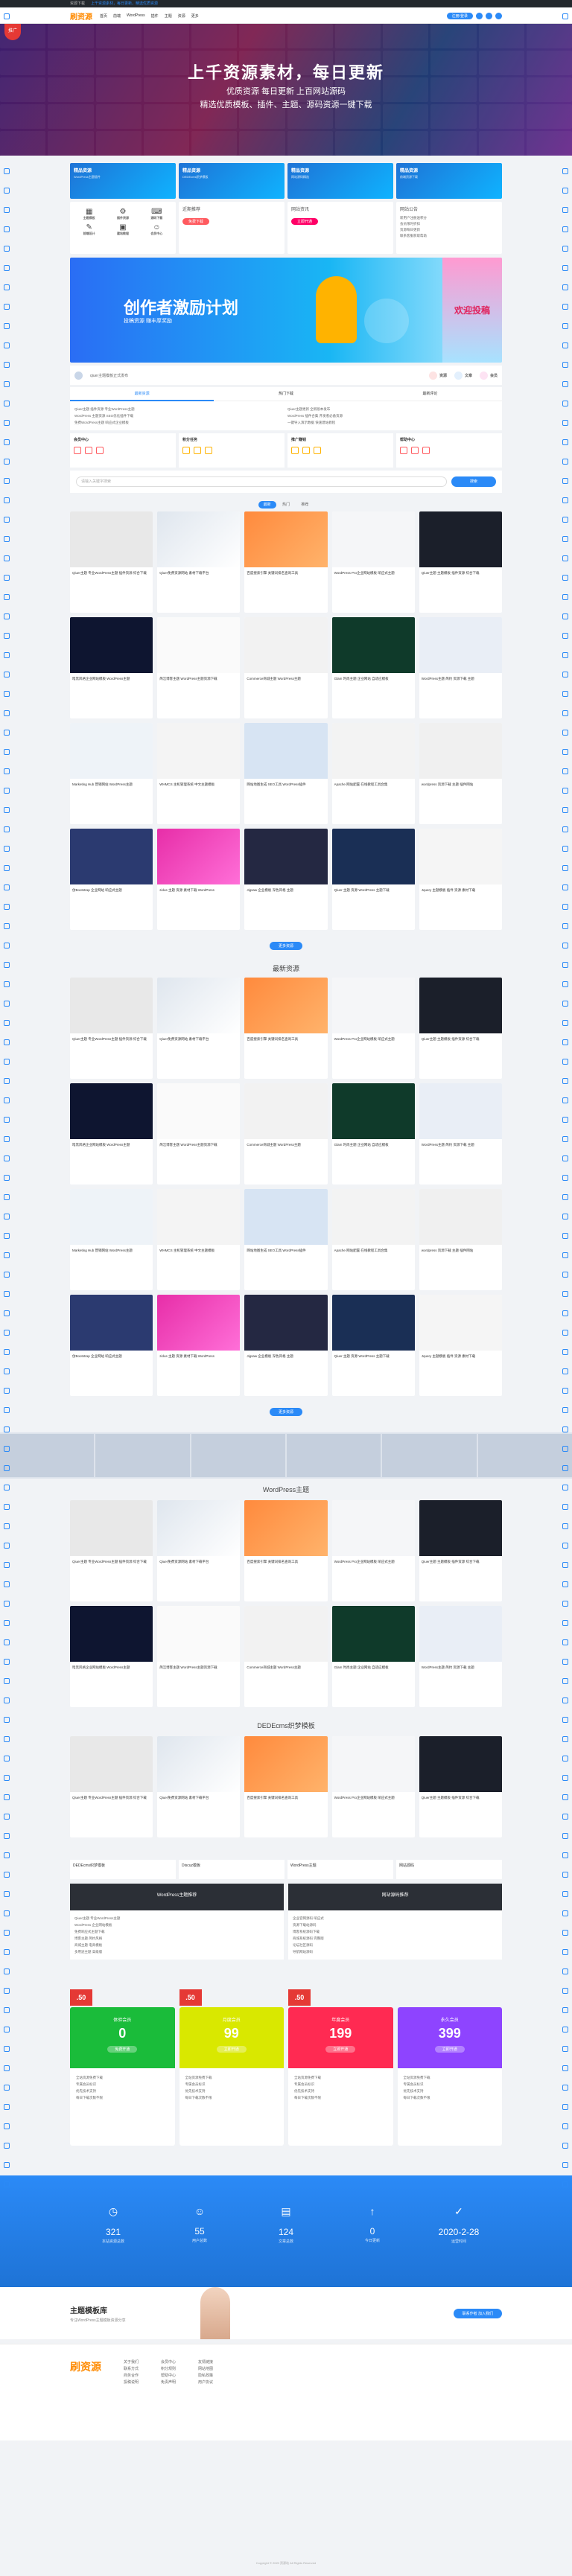 Image resolution: width=572 pixels, height=2576 pixels. I want to click on checkin-icon, so click(186, 451).